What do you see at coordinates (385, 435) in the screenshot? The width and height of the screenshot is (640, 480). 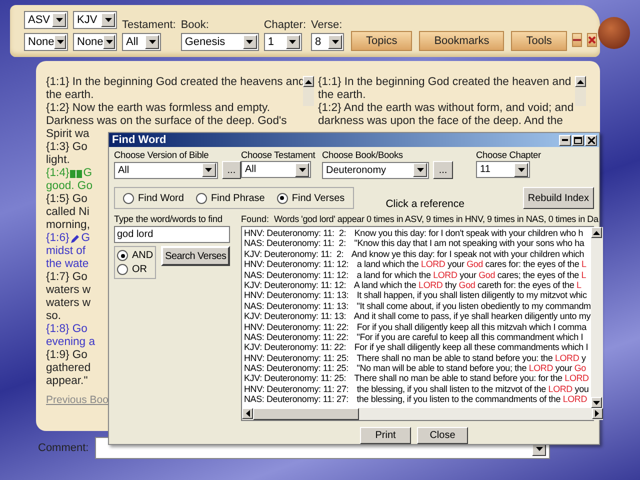 I see `dialog-button: Print` at bounding box center [385, 435].